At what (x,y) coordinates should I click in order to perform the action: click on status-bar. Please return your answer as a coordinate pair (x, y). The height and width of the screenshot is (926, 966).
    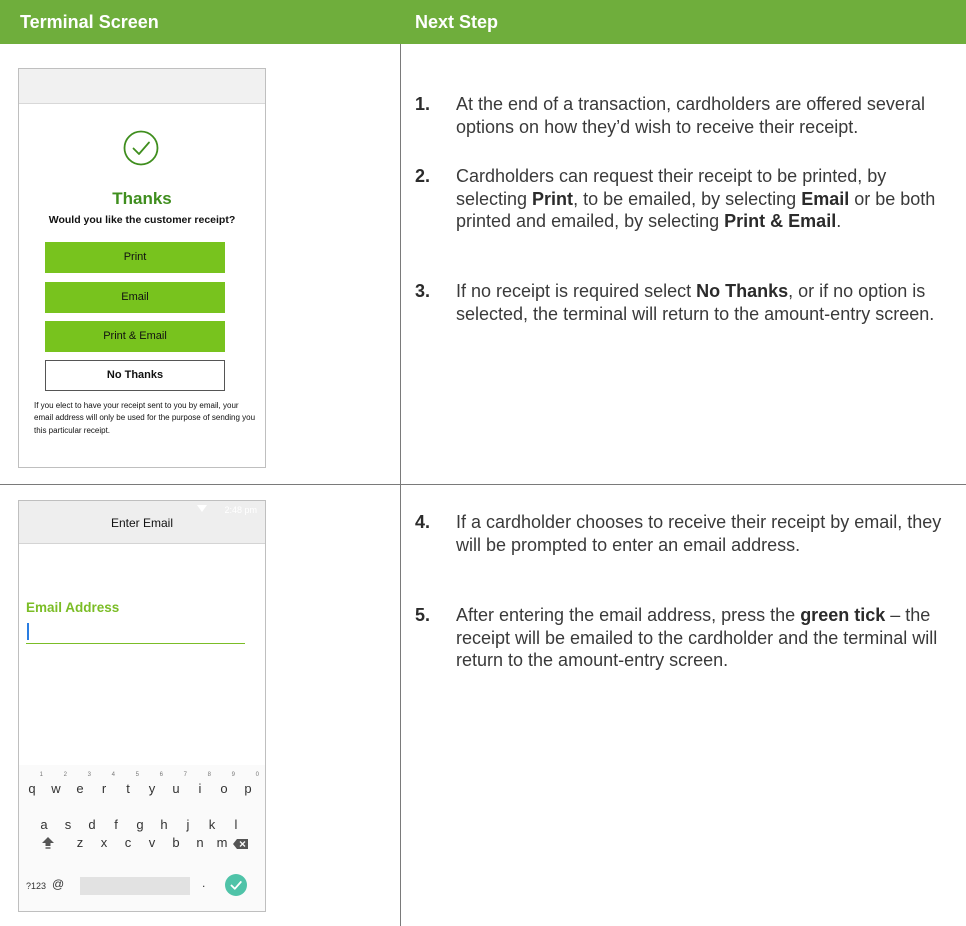
    Looking at the image, I should click on (142, 86).